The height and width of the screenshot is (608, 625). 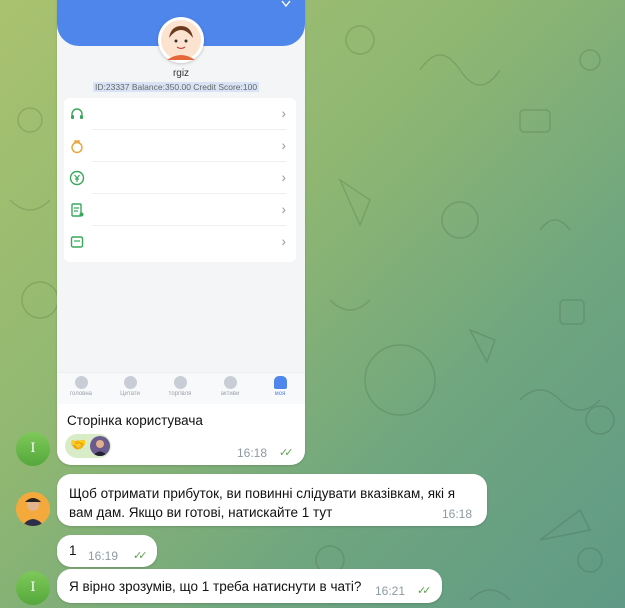 I want to click on outgoing-message-bubble: 1 16:19 ✓✓, so click(x=107, y=551).